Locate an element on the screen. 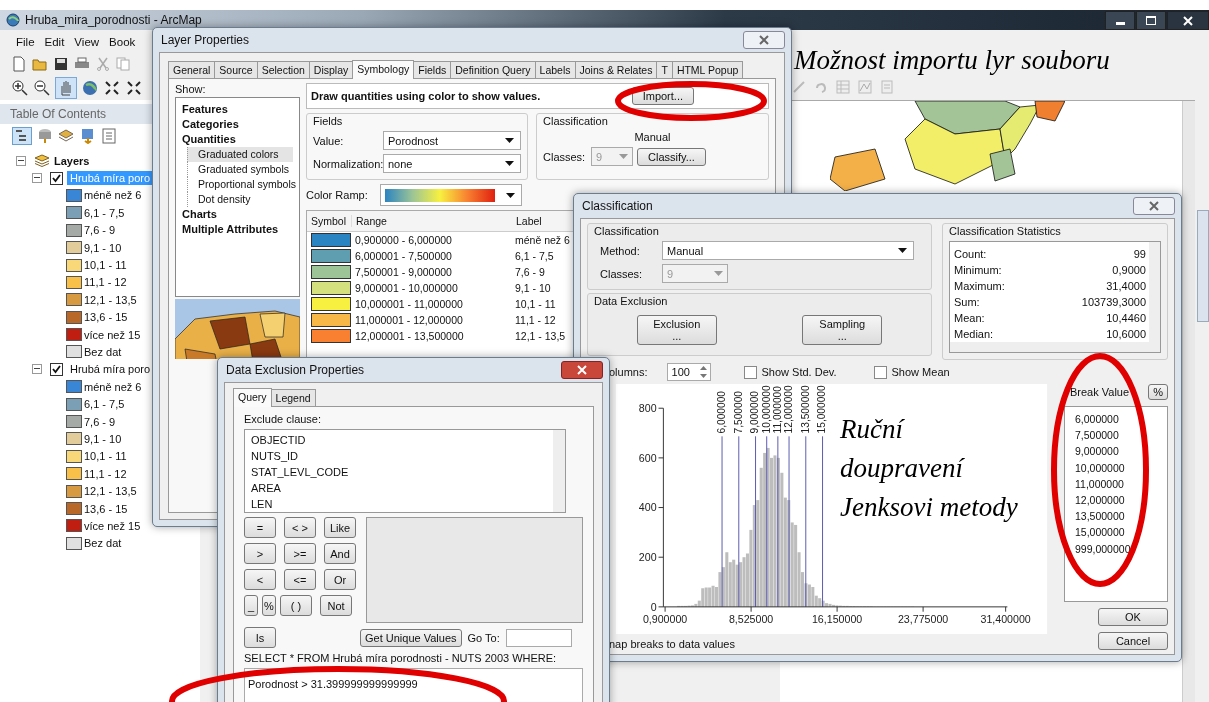  axis-tick-label: 16,150000 is located at coordinates (837, 619).